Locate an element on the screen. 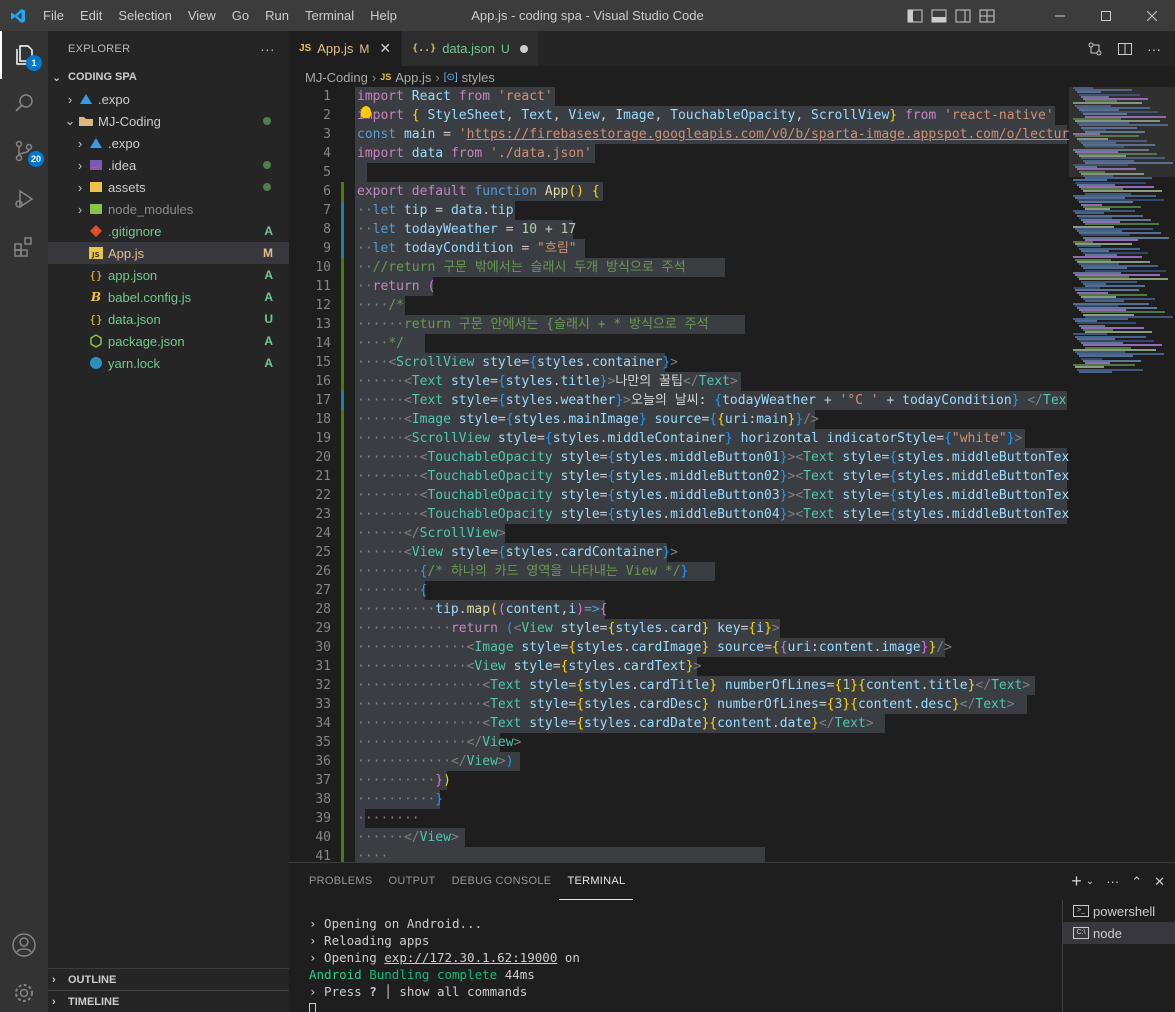  terminal-powershell: >_ powershell is located at coordinates (1119, 911).